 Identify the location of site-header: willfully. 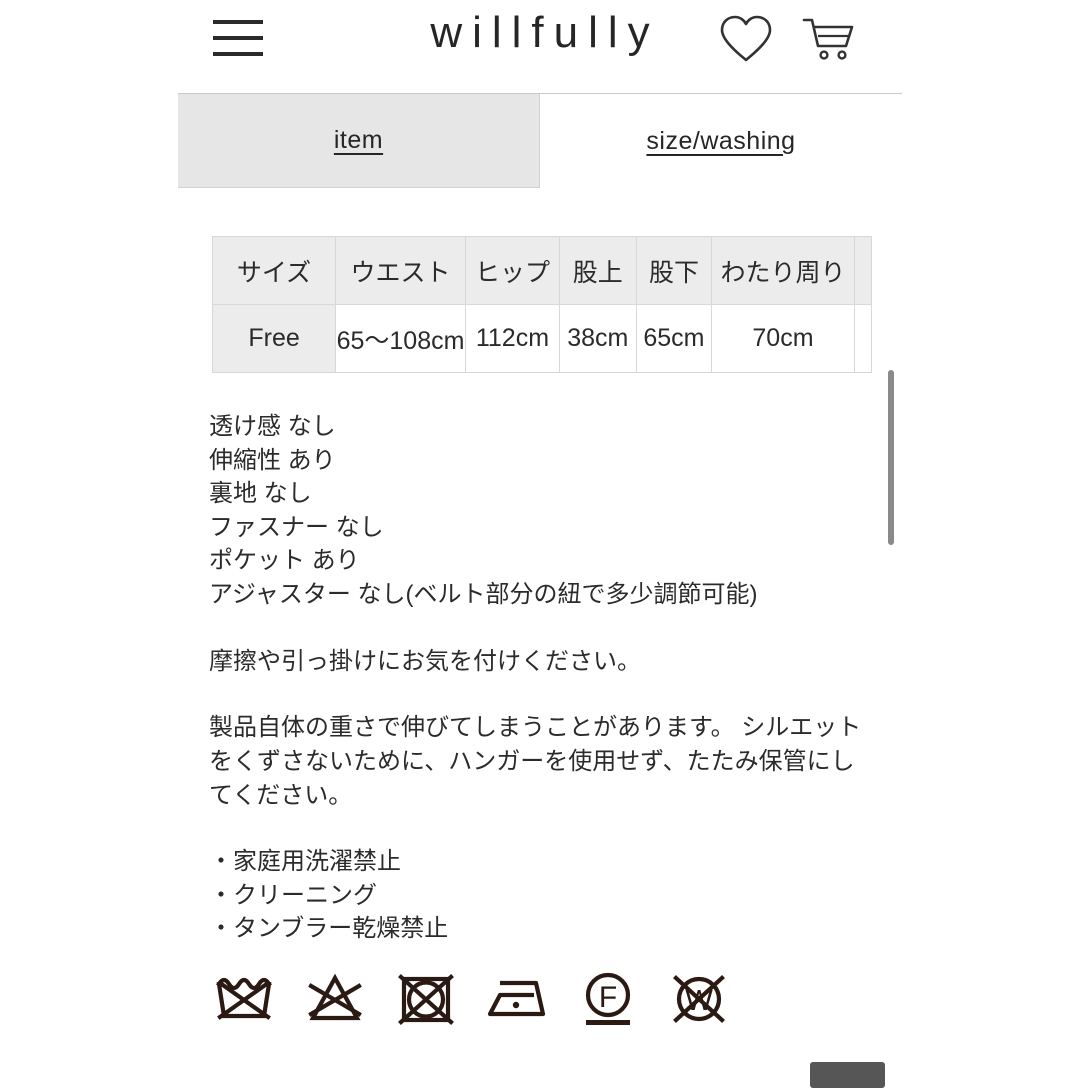
(540, 39).